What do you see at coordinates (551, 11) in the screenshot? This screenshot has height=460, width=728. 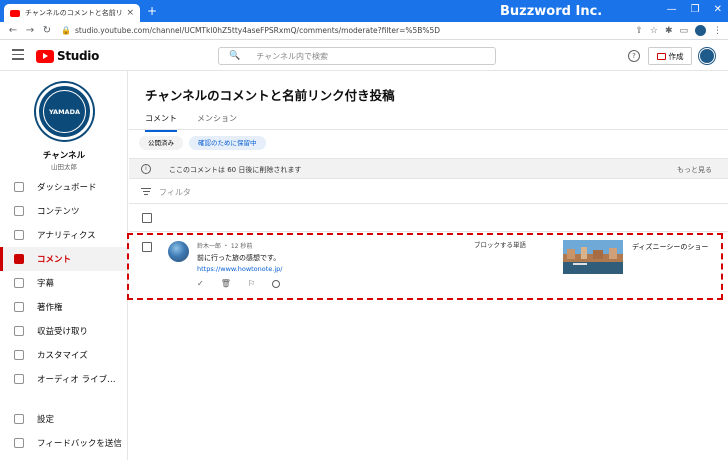 I see `brand-watermark: Buzzword Inc.` at bounding box center [551, 11].